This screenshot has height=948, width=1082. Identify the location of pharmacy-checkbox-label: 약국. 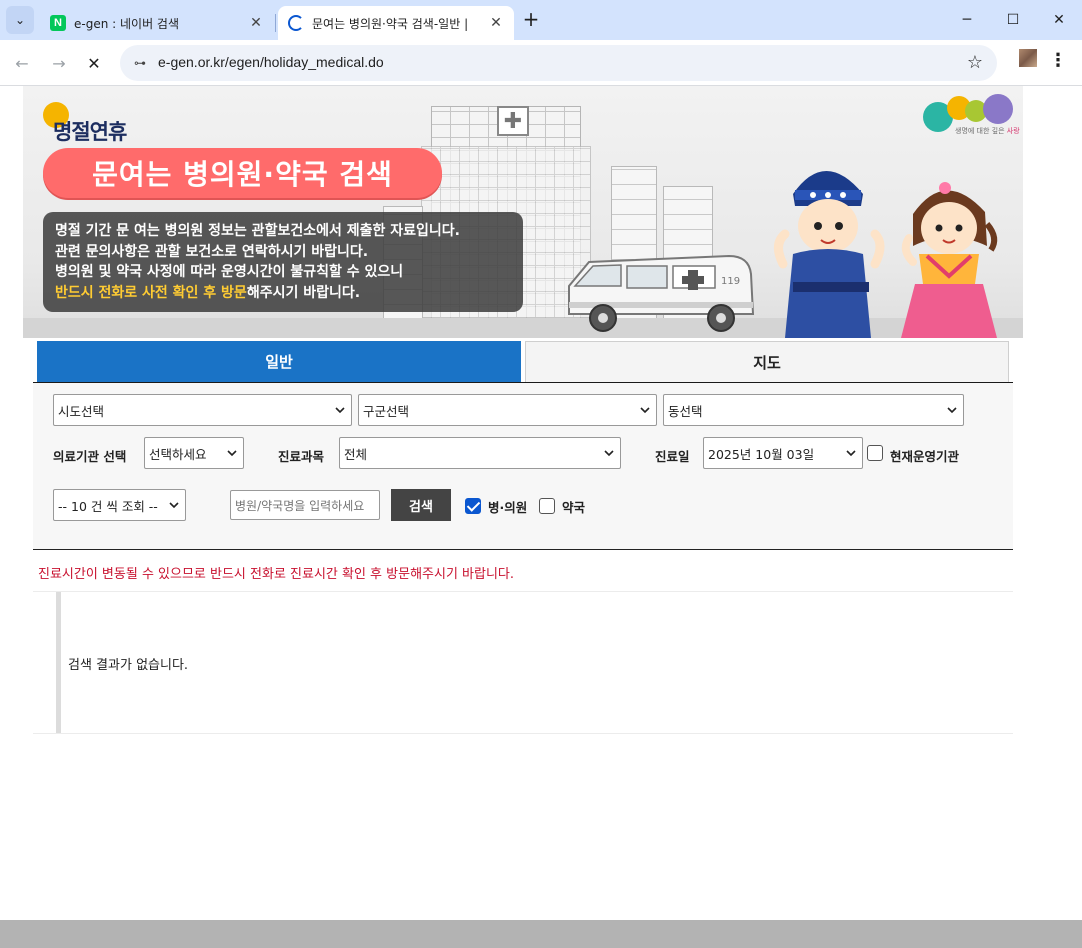
(573, 506).